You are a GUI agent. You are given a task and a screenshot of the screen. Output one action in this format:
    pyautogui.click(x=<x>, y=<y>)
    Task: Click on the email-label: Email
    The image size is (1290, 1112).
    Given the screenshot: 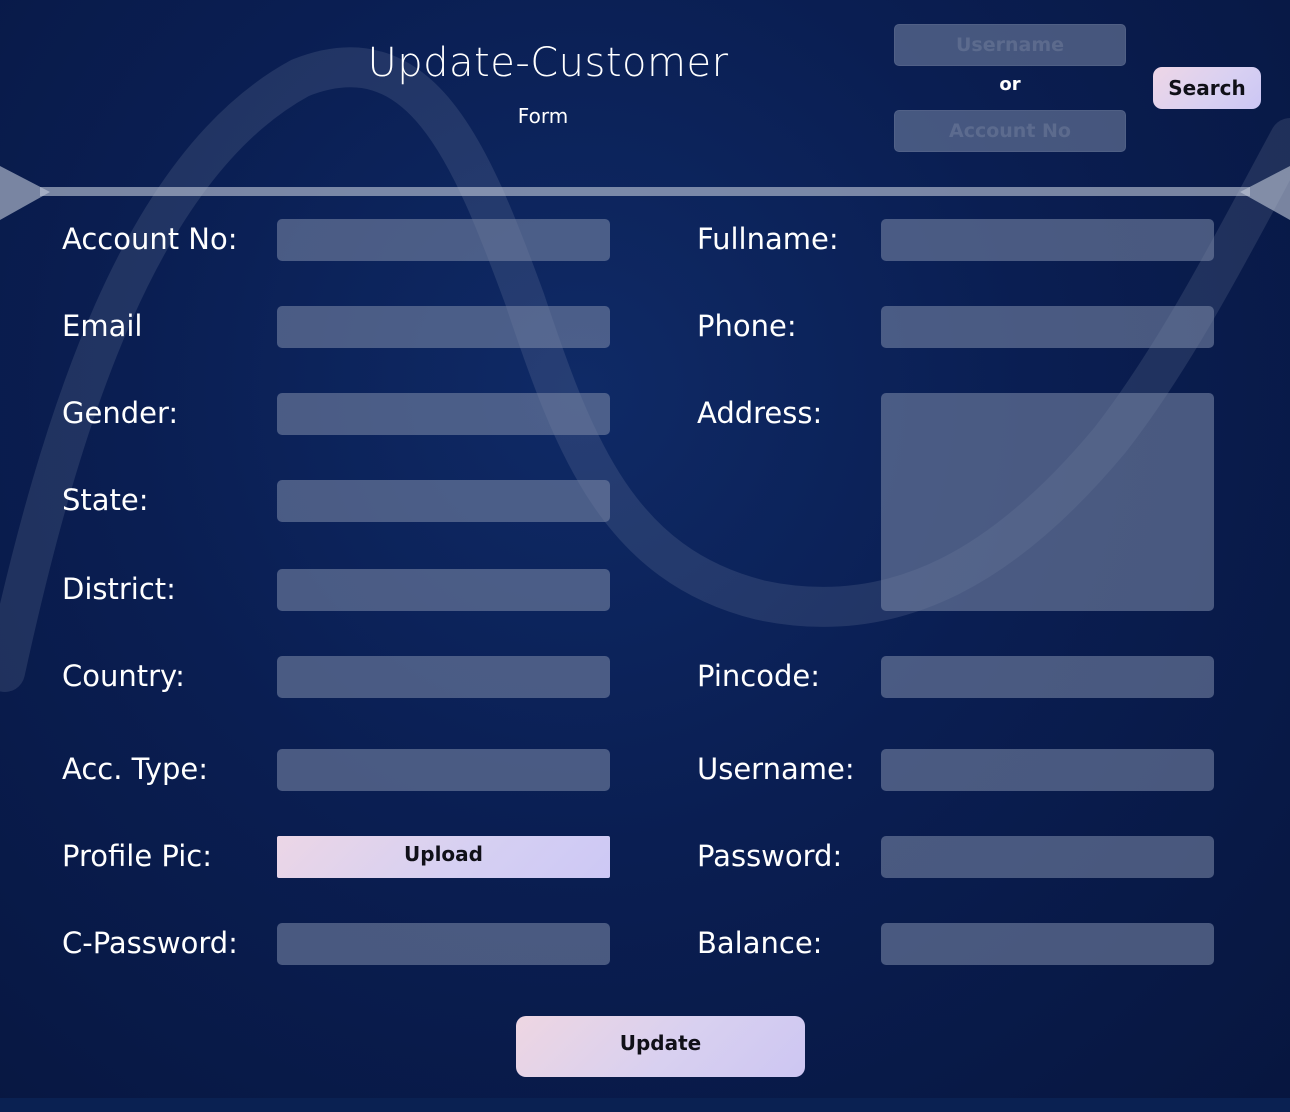 What is the action you would take?
    pyautogui.click(x=102, y=326)
    